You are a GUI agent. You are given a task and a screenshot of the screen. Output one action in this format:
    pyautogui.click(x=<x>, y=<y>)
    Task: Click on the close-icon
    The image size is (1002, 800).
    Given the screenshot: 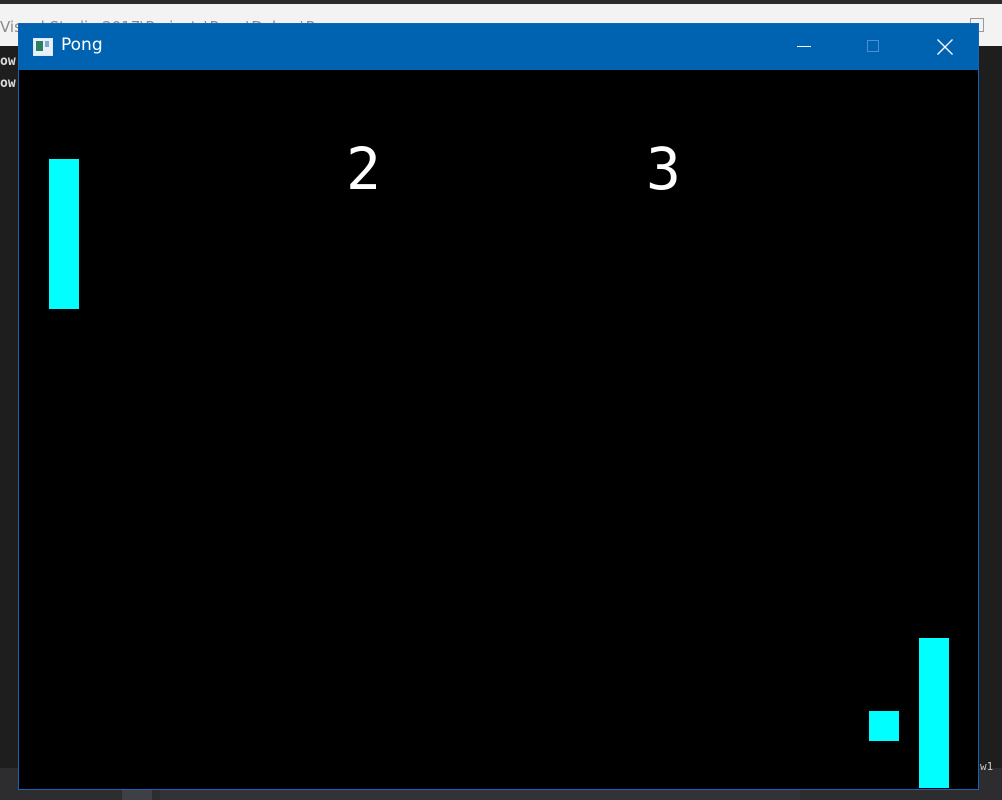 What is the action you would take?
    pyautogui.click(x=945, y=47)
    